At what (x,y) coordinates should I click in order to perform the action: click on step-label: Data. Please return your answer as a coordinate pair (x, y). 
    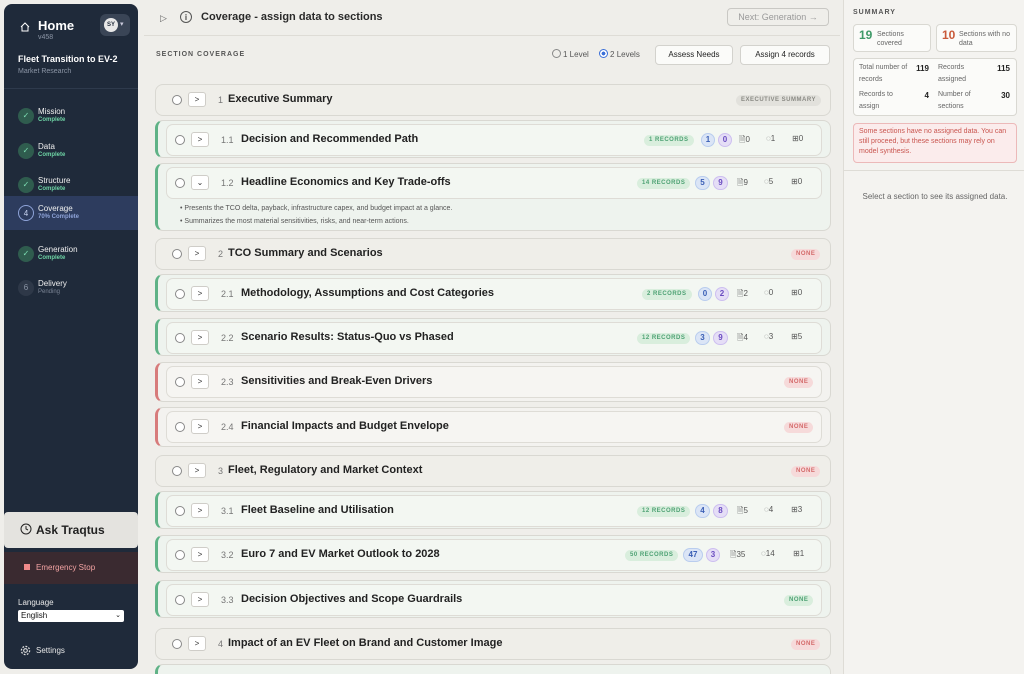
    Looking at the image, I should click on (46, 146).